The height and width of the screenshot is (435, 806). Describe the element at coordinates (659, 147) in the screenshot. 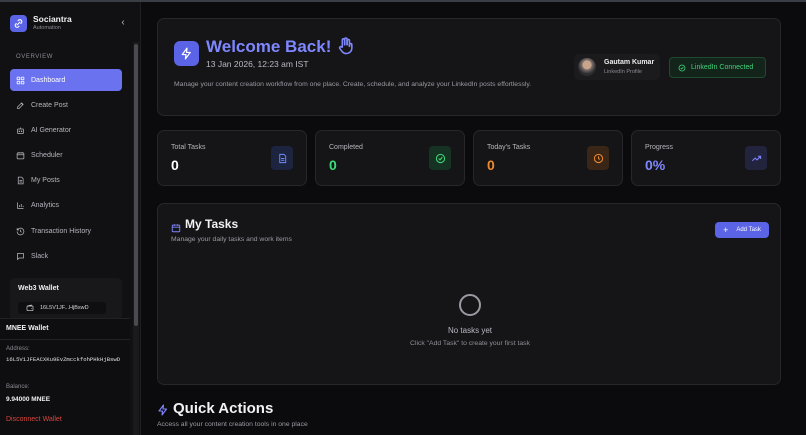

I see `stat-label: Progress` at that location.